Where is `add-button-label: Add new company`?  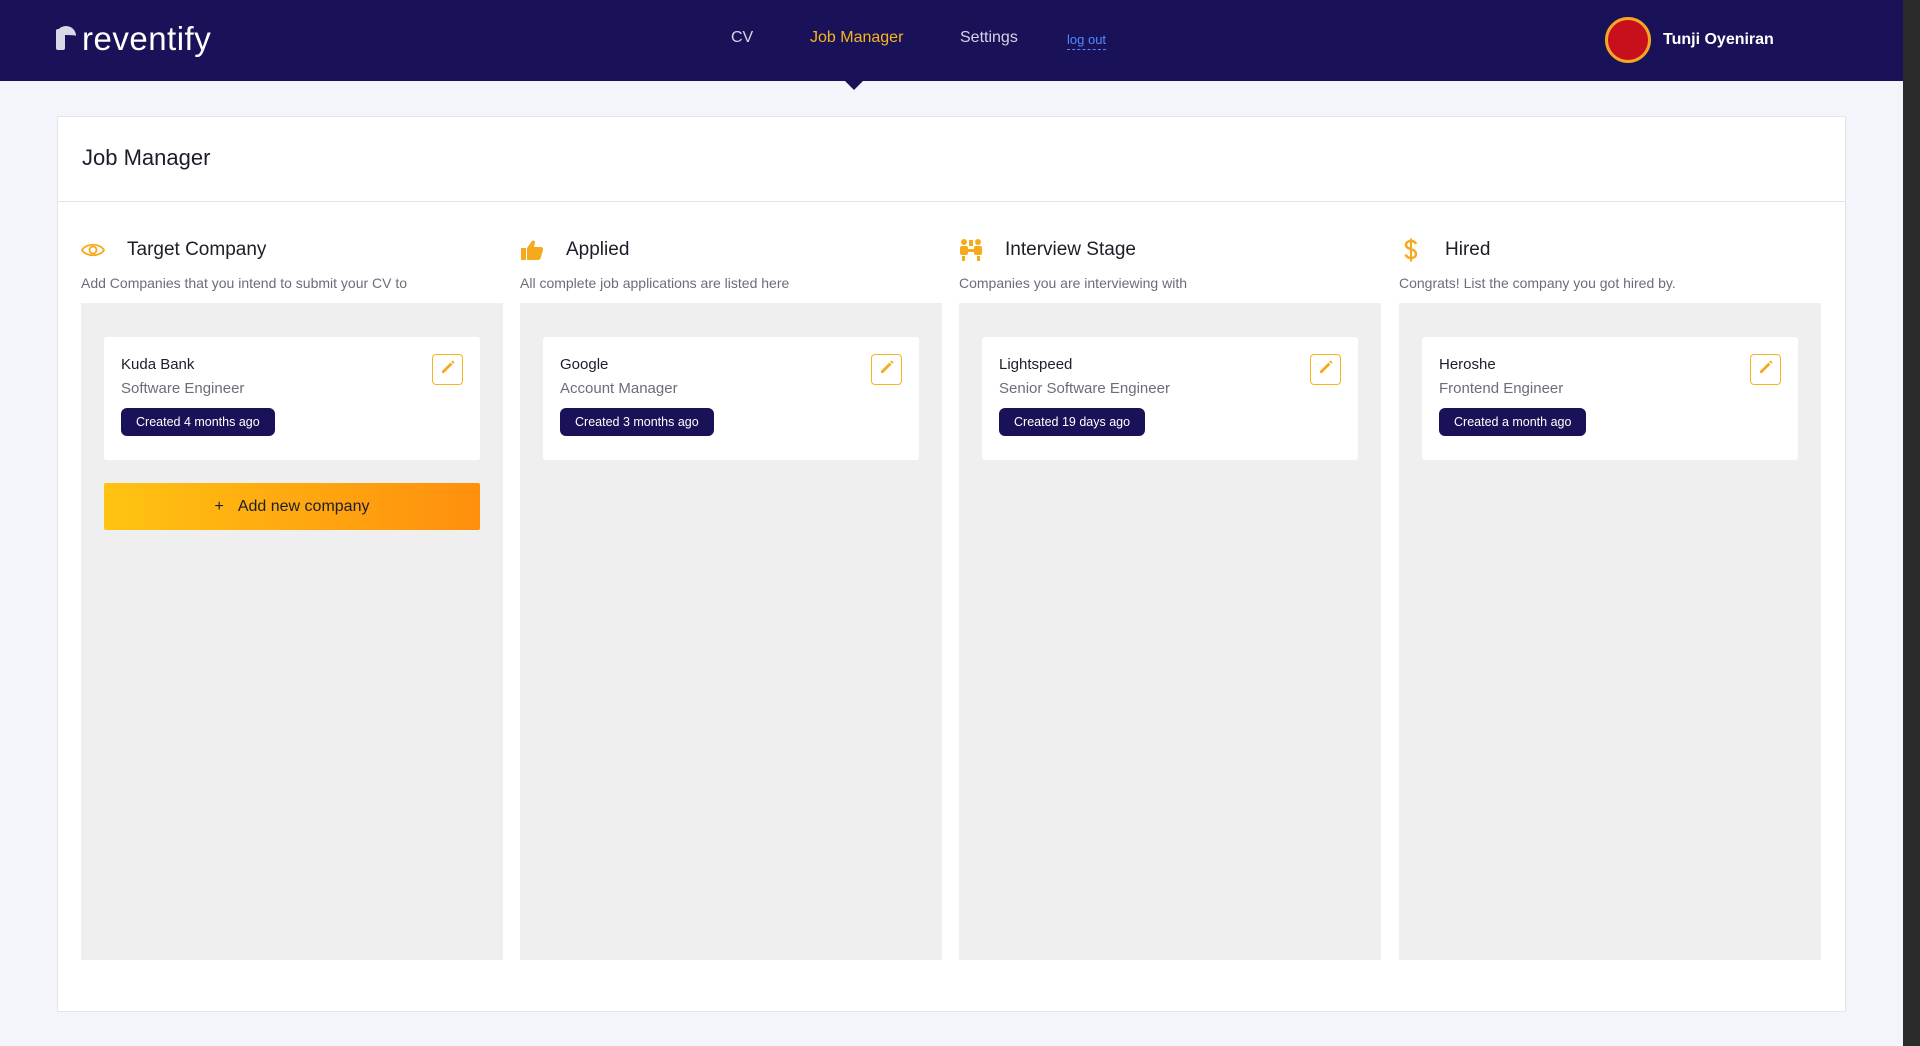 add-button-label: Add new company is located at coordinates (303, 506).